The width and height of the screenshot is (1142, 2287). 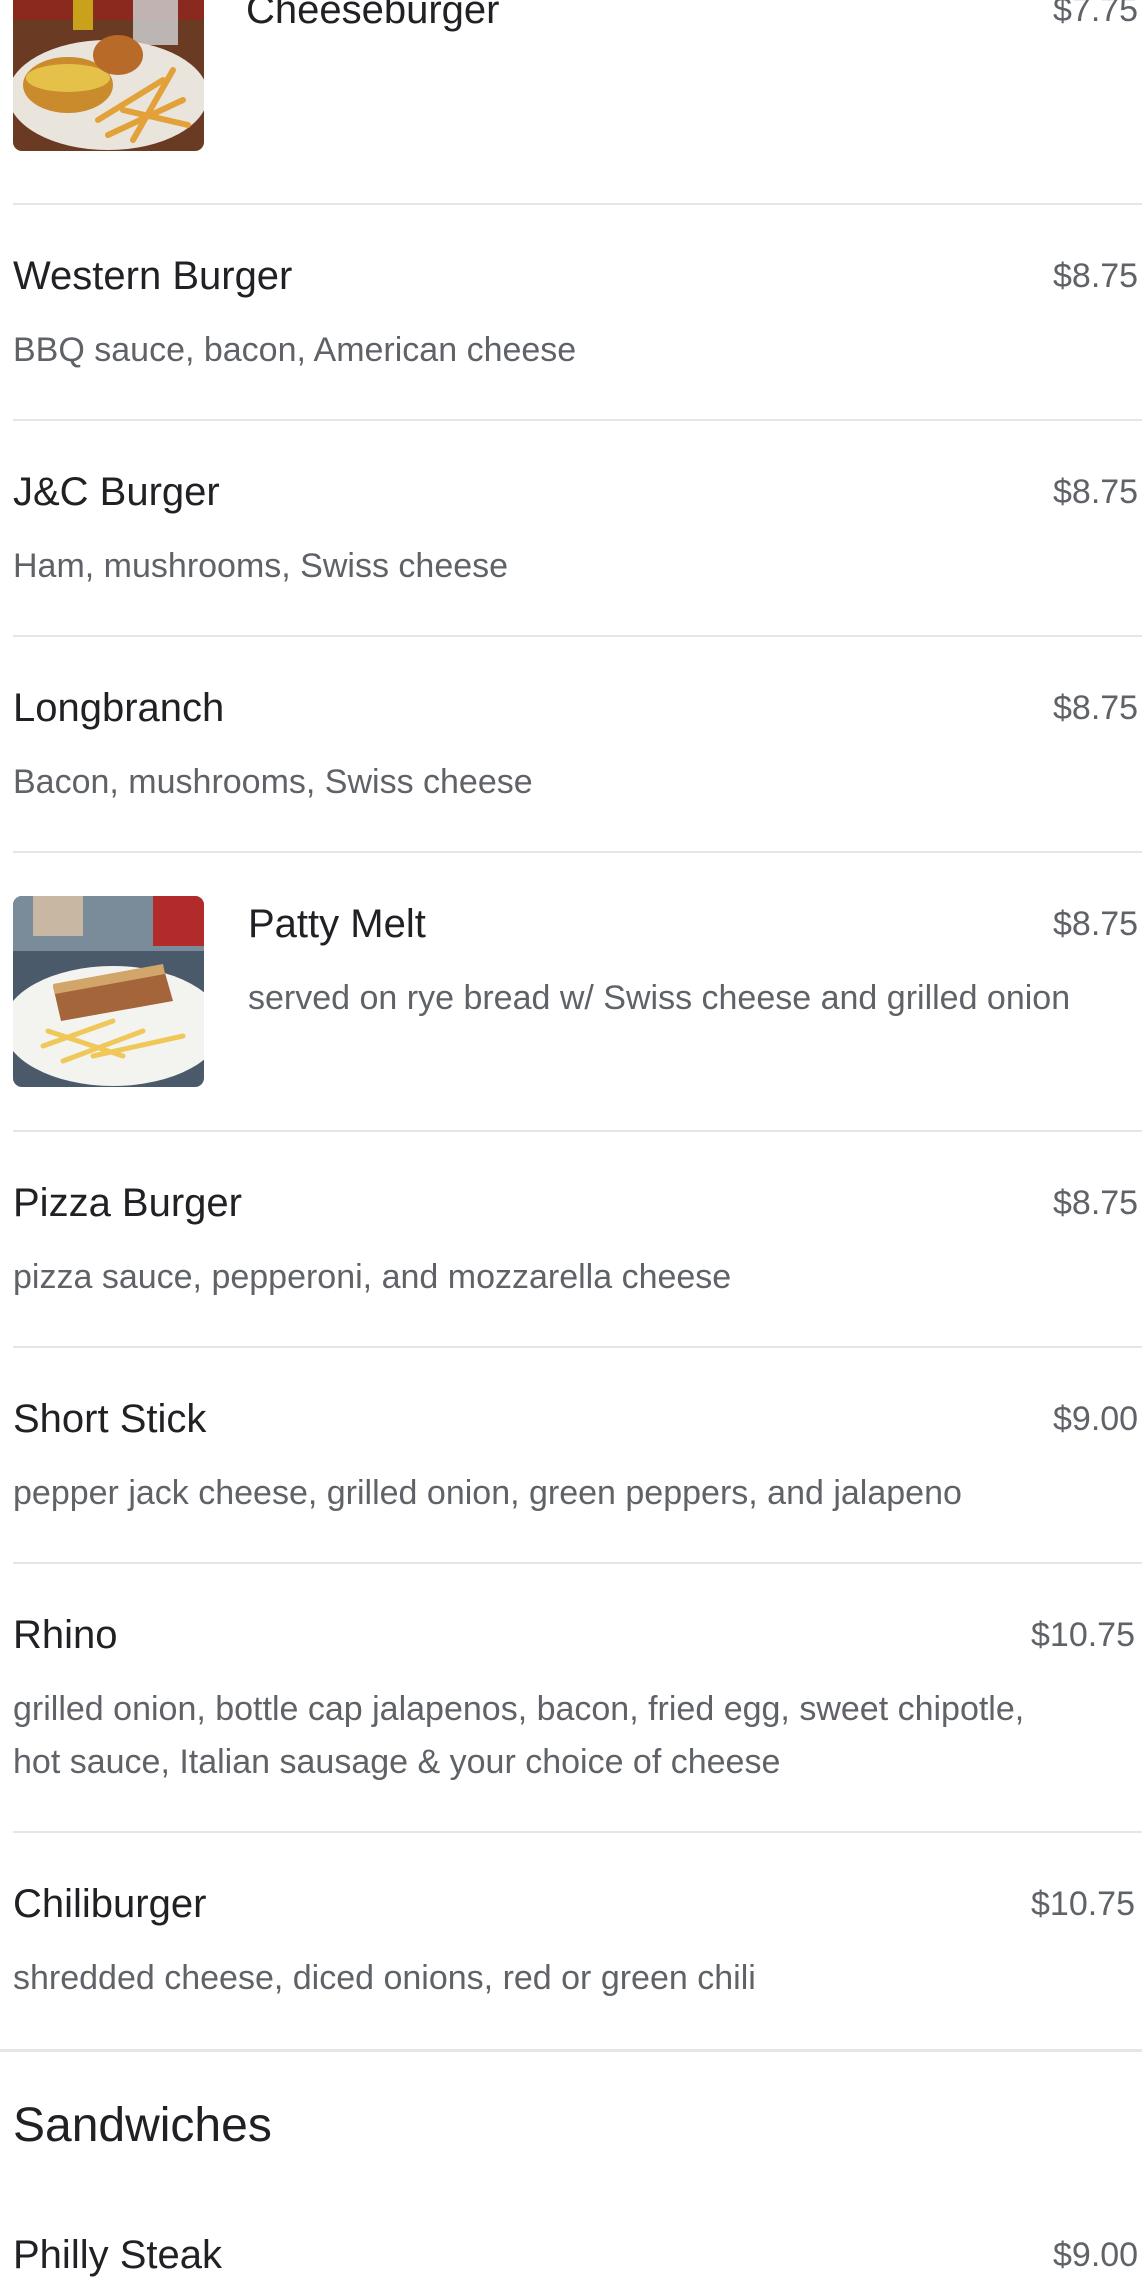 I want to click on item-name: J&C Burger, so click(x=116, y=492).